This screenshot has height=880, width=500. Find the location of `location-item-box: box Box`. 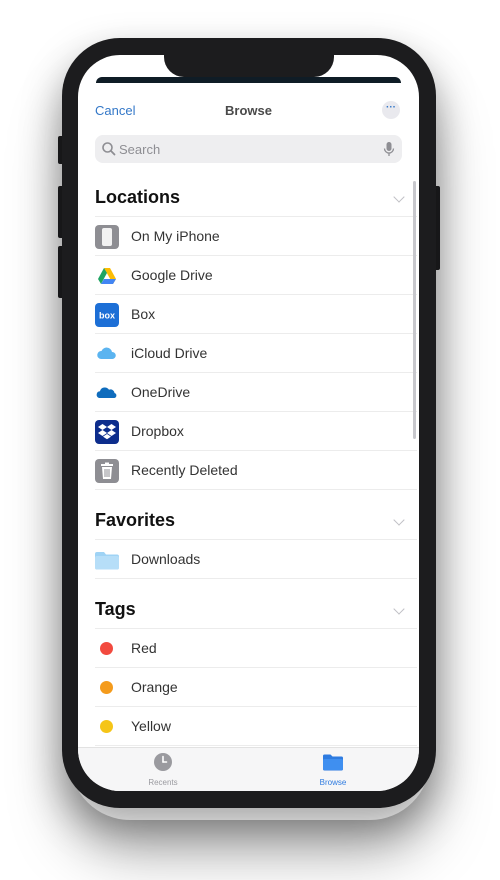

location-item-box: box Box is located at coordinates (256, 314).